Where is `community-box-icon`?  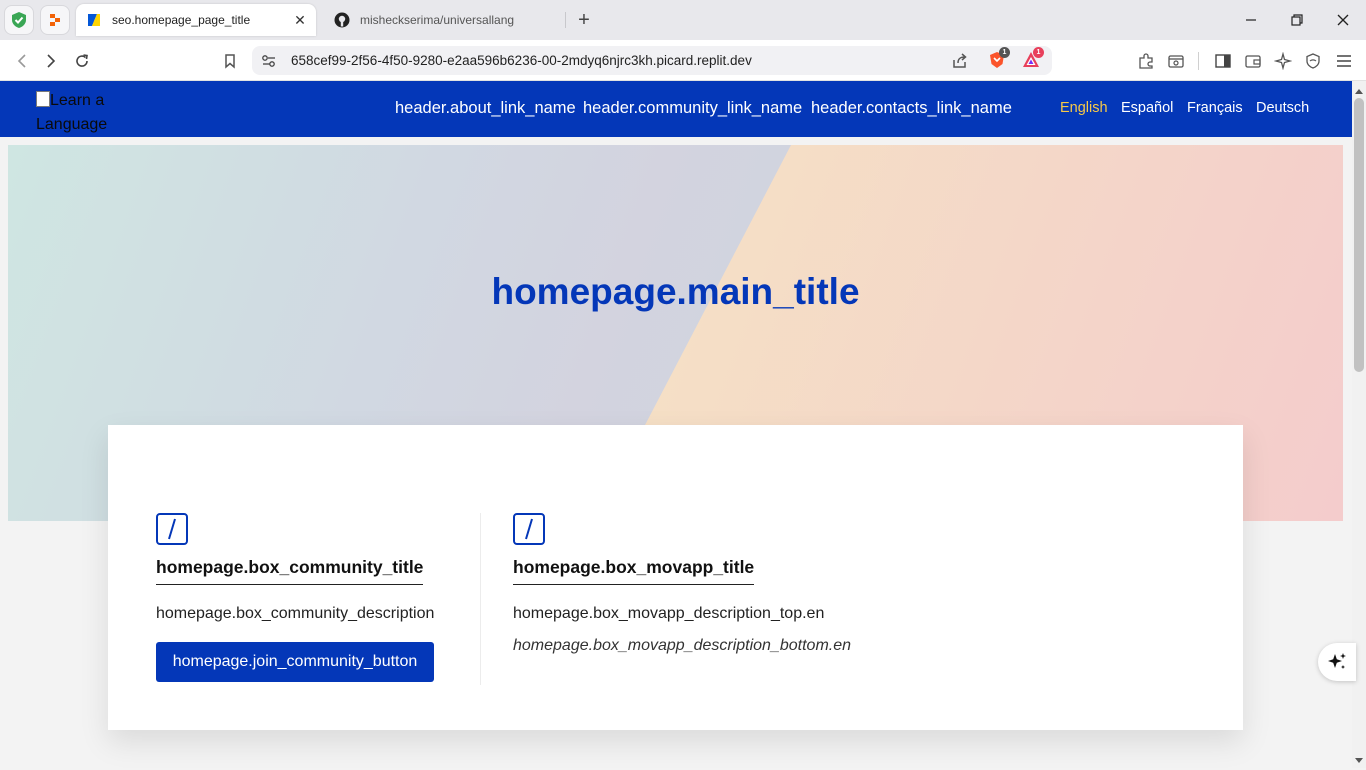
community-box-icon is located at coordinates (172, 529).